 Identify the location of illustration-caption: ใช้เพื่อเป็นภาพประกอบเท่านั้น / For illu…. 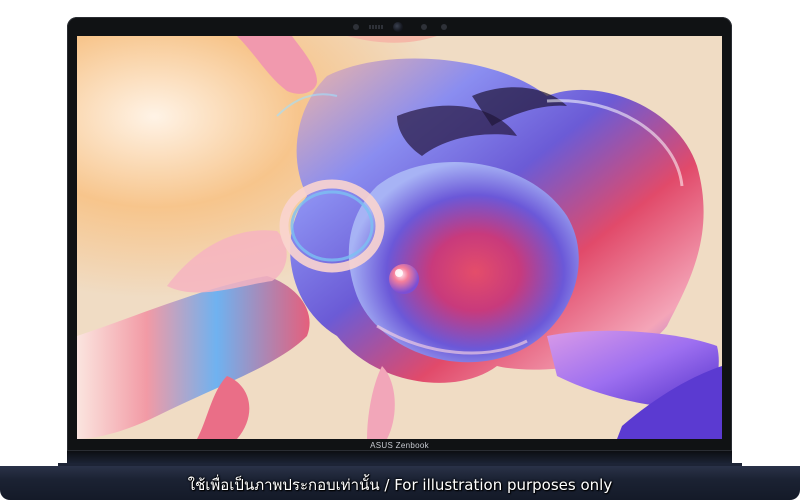
(400, 485).